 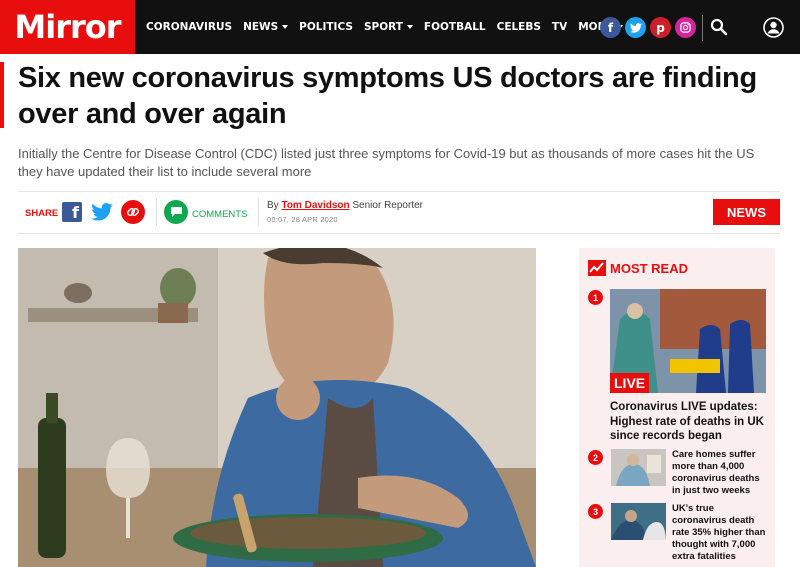 I want to click on trending-icon, so click(x=597, y=268).